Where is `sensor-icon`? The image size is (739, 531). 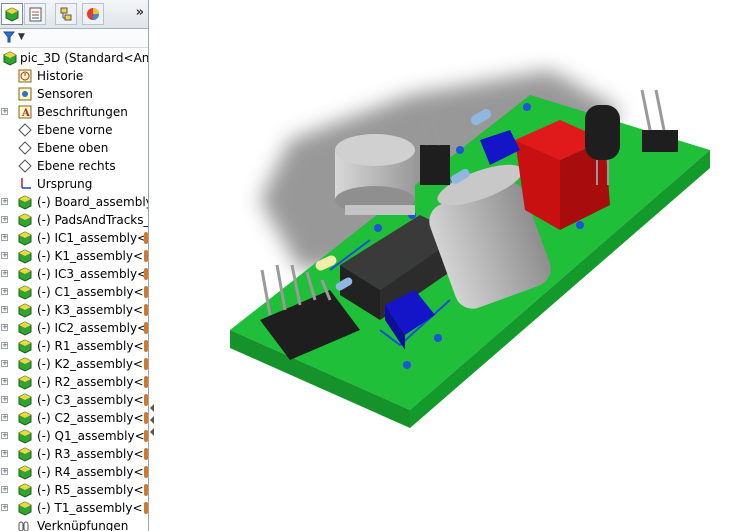 sensor-icon is located at coordinates (25, 94).